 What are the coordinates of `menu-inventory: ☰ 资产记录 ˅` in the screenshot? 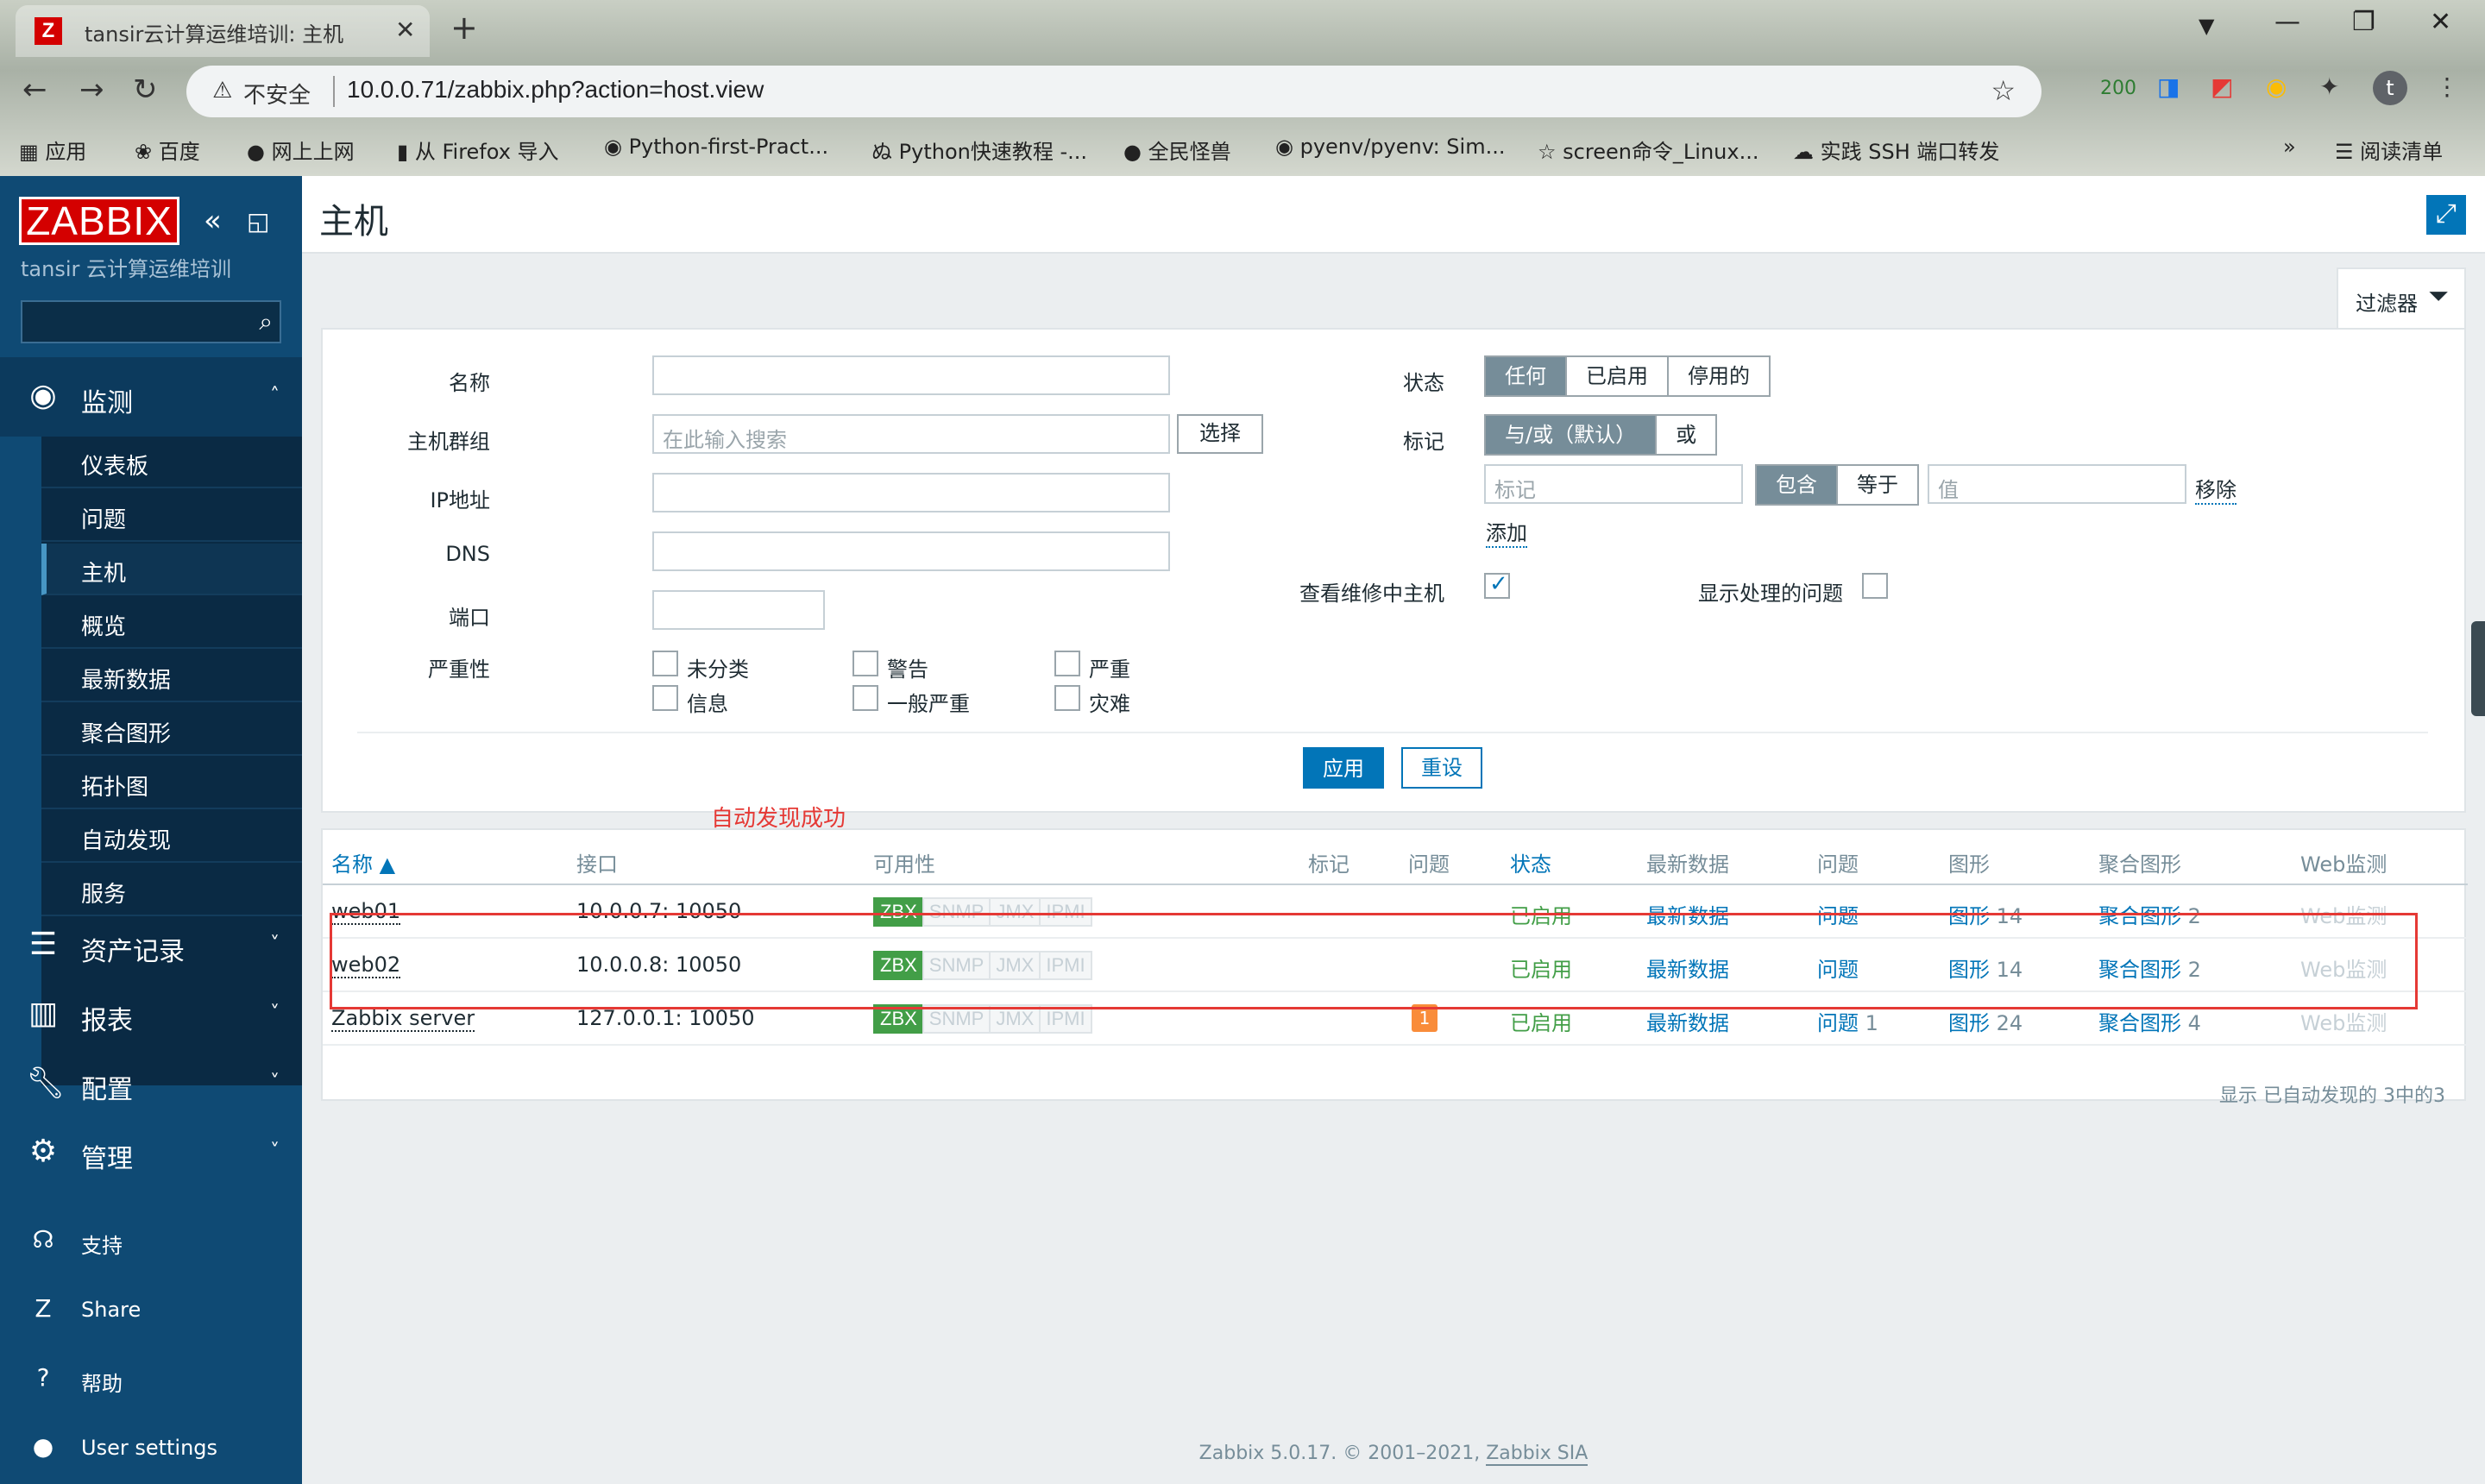 It's located at (151, 945).